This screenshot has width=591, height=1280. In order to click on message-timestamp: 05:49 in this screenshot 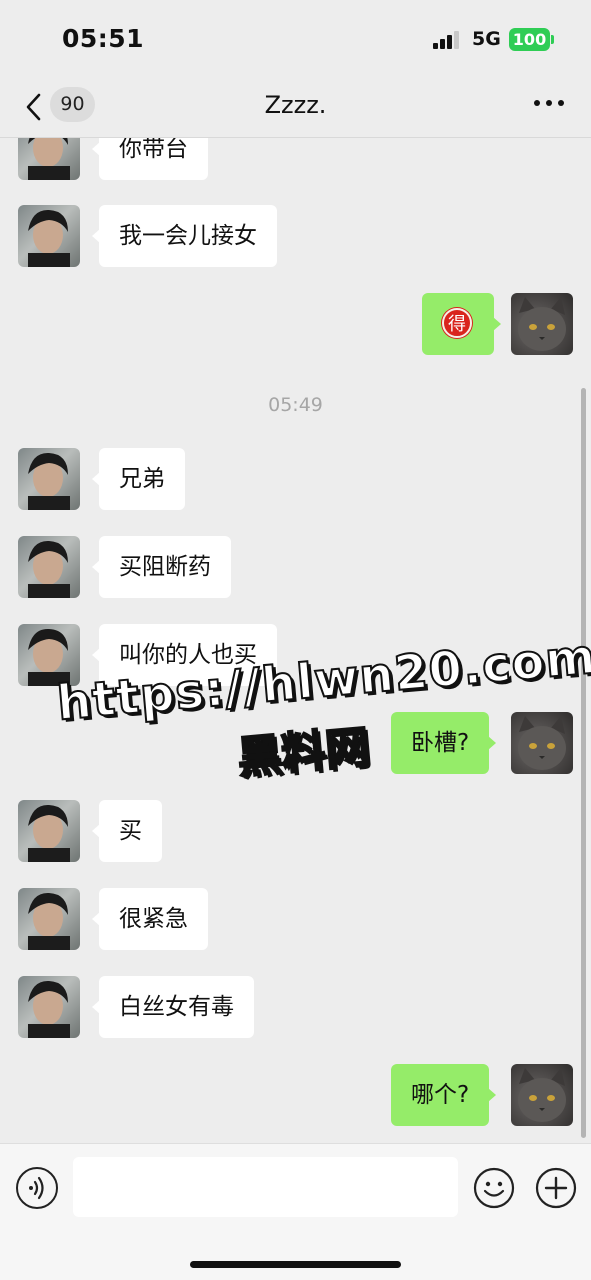, I will do `click(295, 405)`.